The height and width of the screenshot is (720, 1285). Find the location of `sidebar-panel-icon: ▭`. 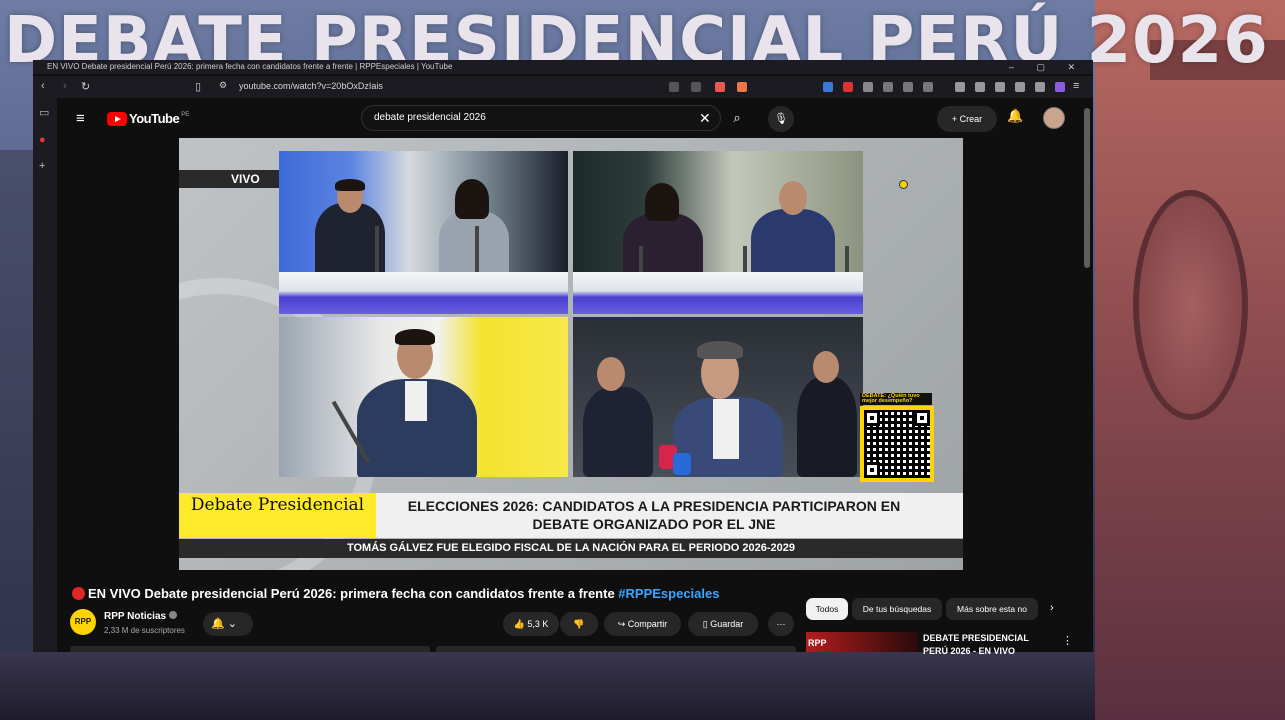

sidebar-panel-icon: ▭ is located at coordinates (44, 112).